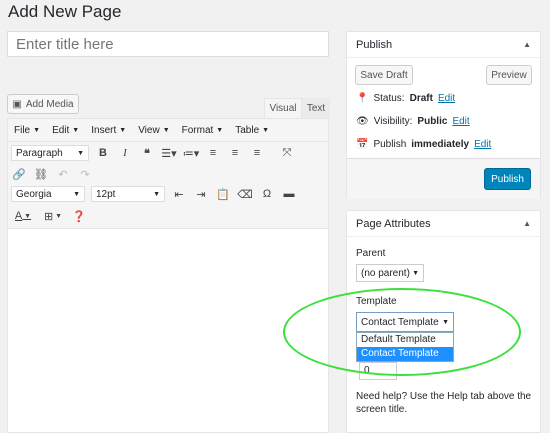  I want to click on page-title: Add New Page, so click(65, 11).